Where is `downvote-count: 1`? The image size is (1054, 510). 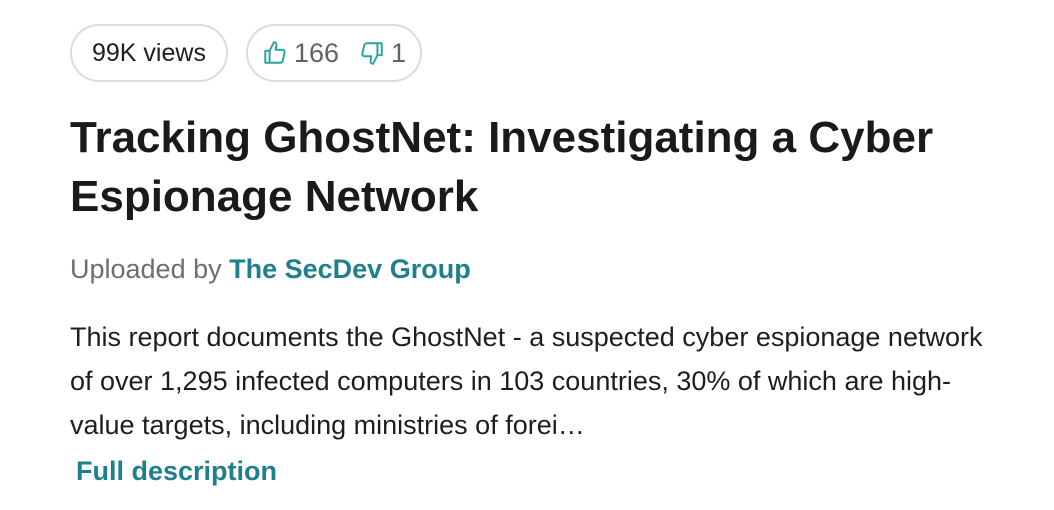
downvote-count: 1 is located at coordinates (399, 52).